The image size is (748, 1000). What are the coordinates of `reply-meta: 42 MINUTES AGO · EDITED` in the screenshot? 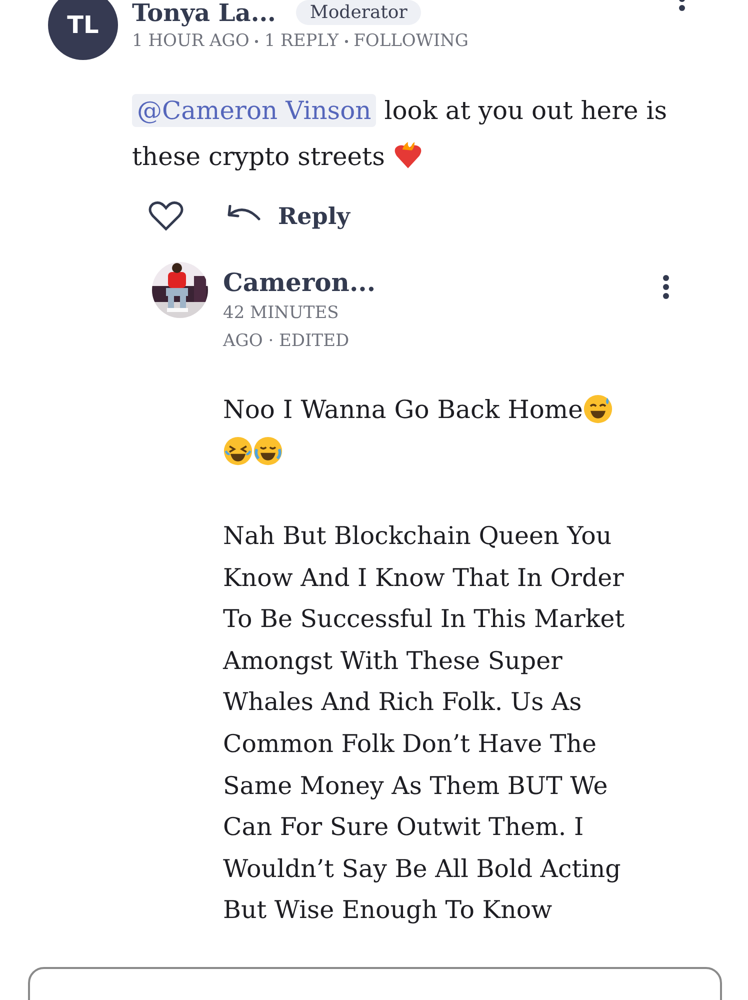 It's located at (286, 327).